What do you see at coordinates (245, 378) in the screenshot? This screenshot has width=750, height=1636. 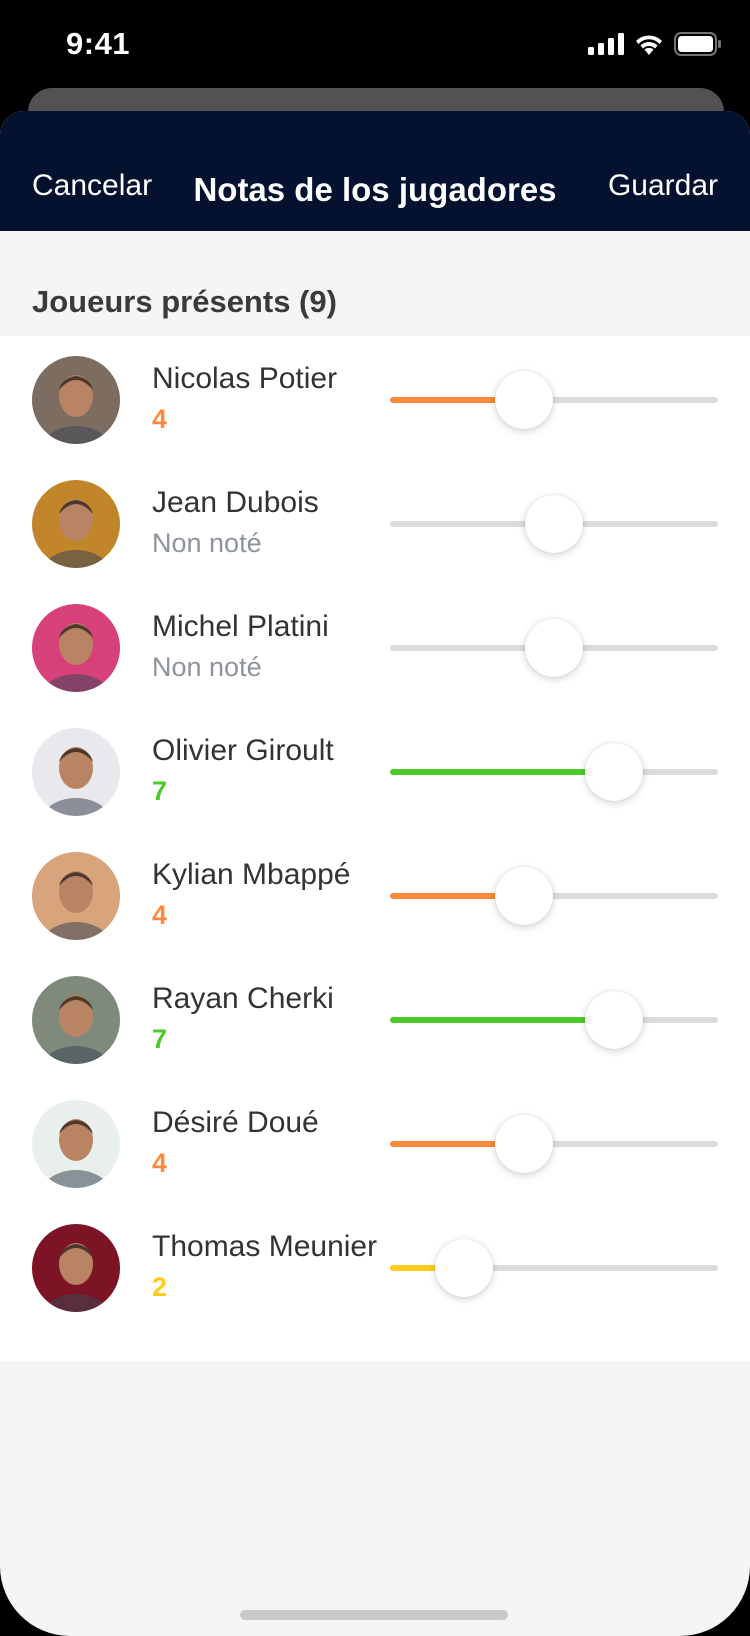 I see `player-name: Nicolas Potier` at bounding box center [245, 378].